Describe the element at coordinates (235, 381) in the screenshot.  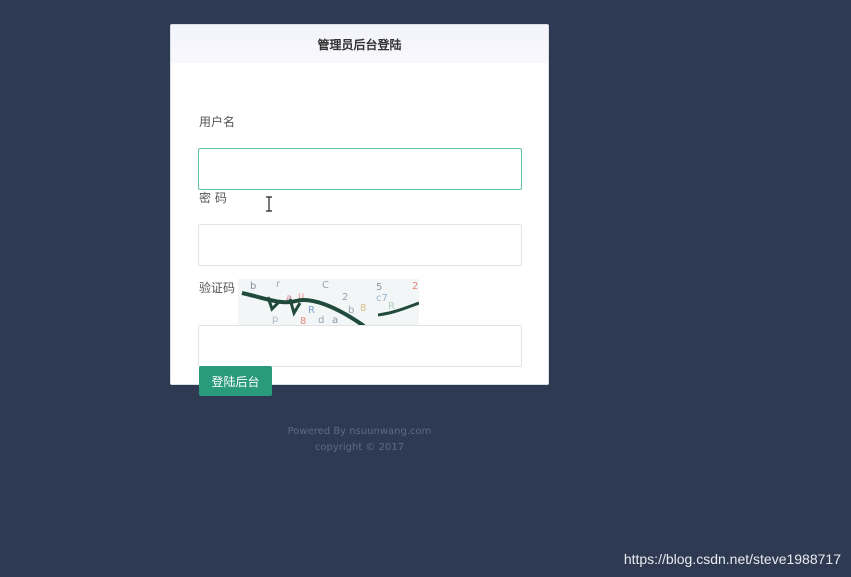
I see `login-submit-button: 登陆后台` at that location.